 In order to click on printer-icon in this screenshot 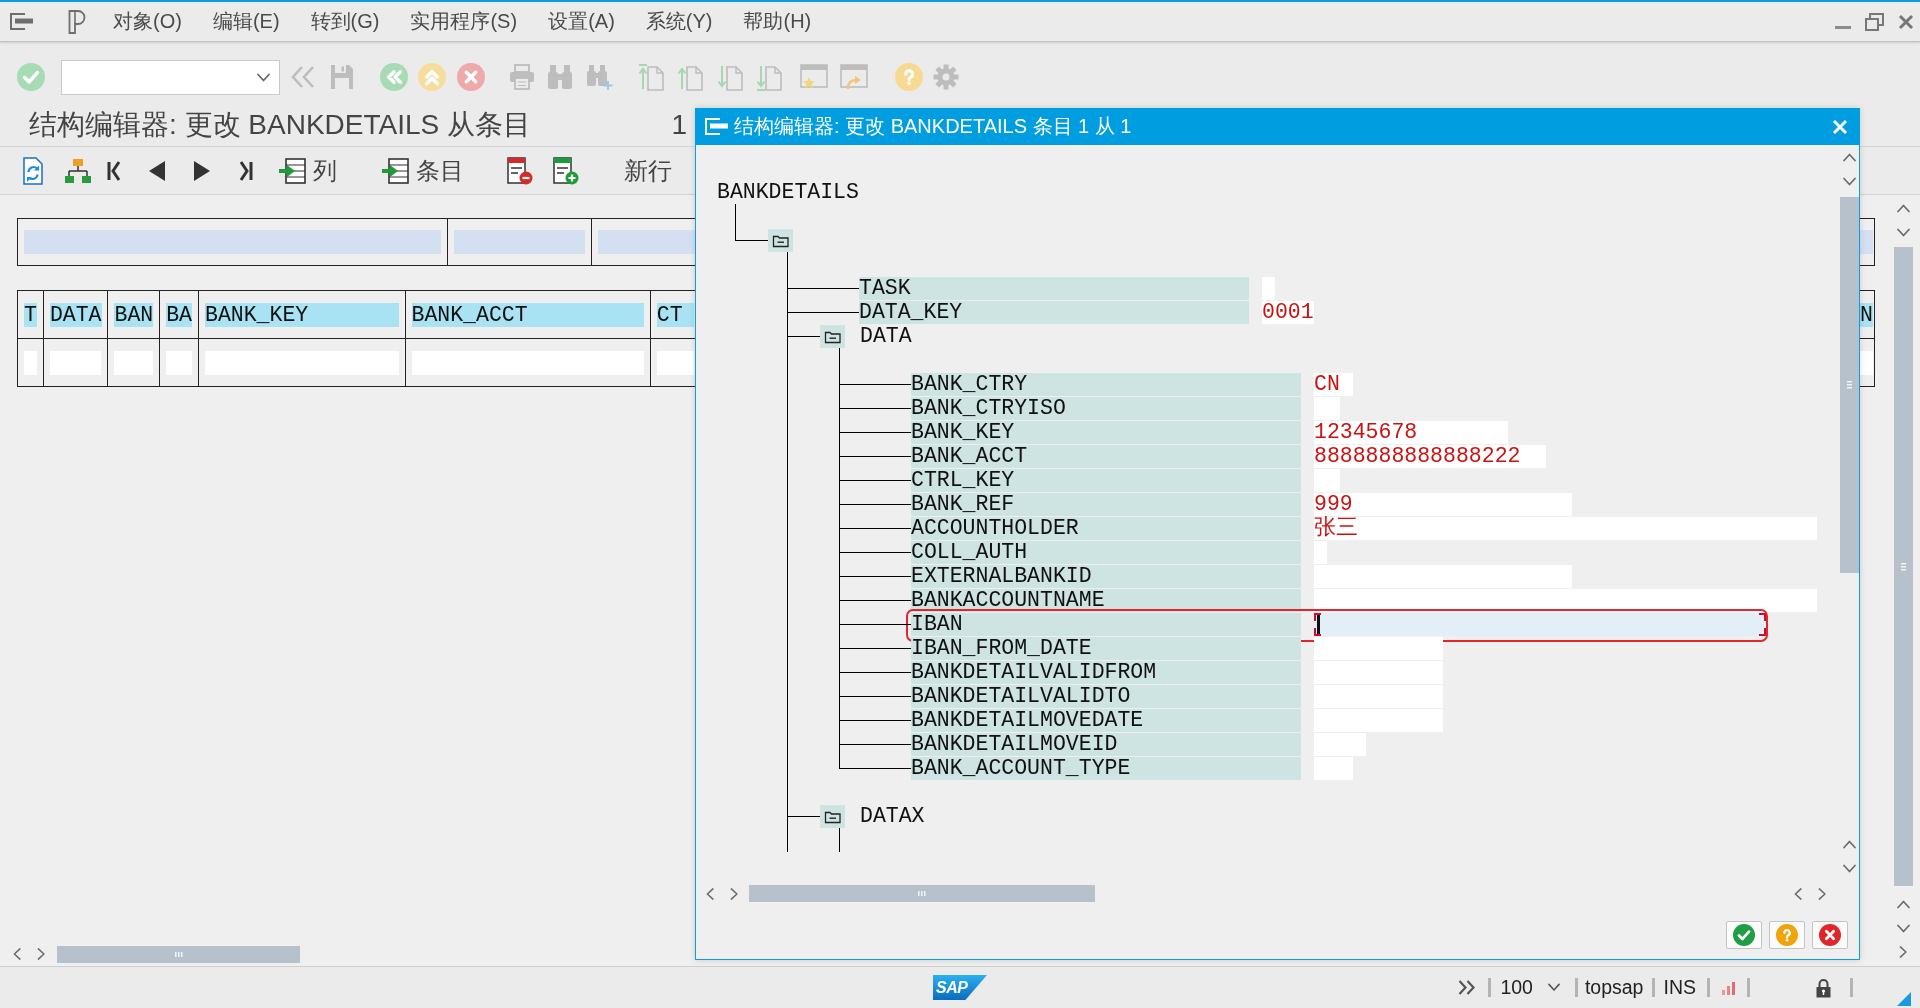, I will do `click(522, 77)`.